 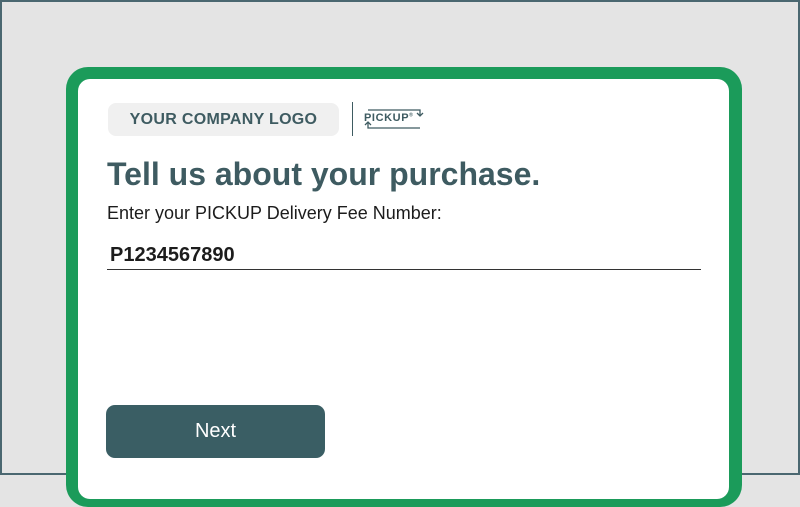 What do you see at coordinates (215, 431) in the screenshot?
I see `next-button: Next` at bounding box center [215, 431].